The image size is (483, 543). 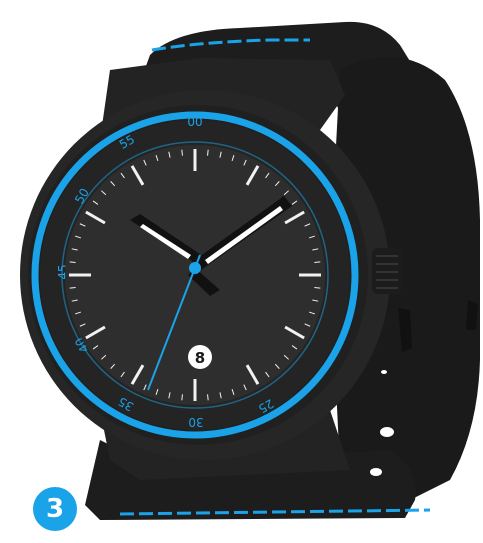 What do you see at coordinates (195, 268) in the screenshot?
I see `hand-pivot` at bounding box center [195, 268].